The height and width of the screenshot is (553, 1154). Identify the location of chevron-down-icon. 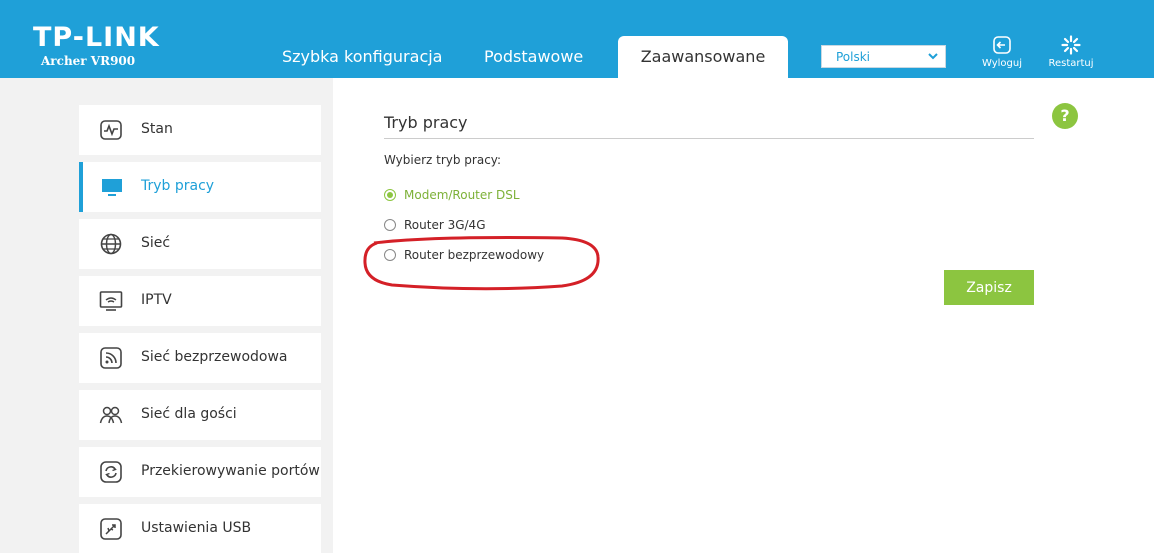
(933, 56).